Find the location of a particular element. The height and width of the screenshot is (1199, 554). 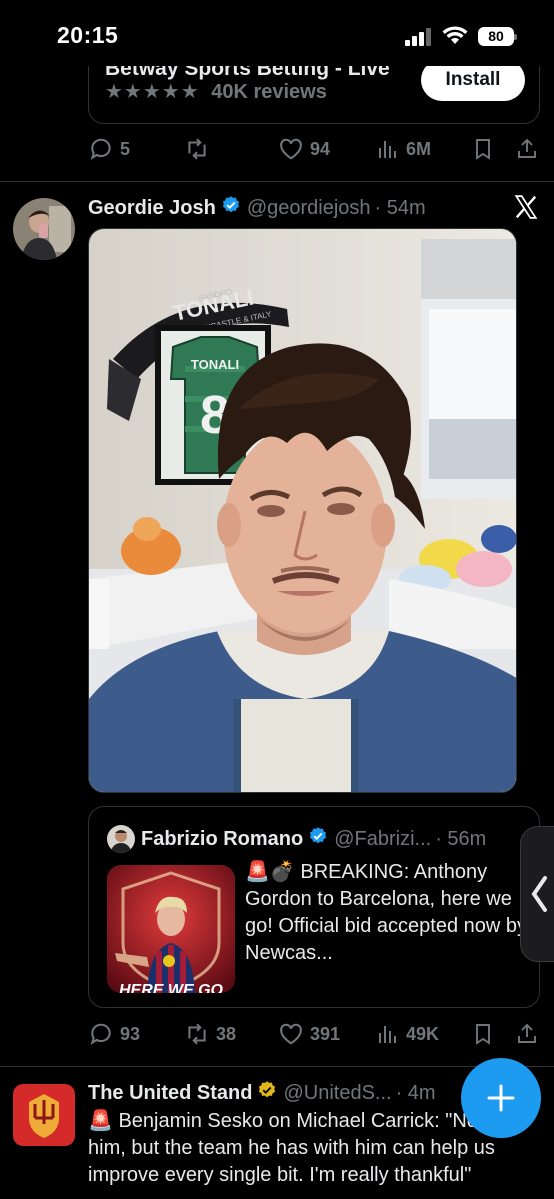

battery-level: 80 is located at coordinates (496, 36).